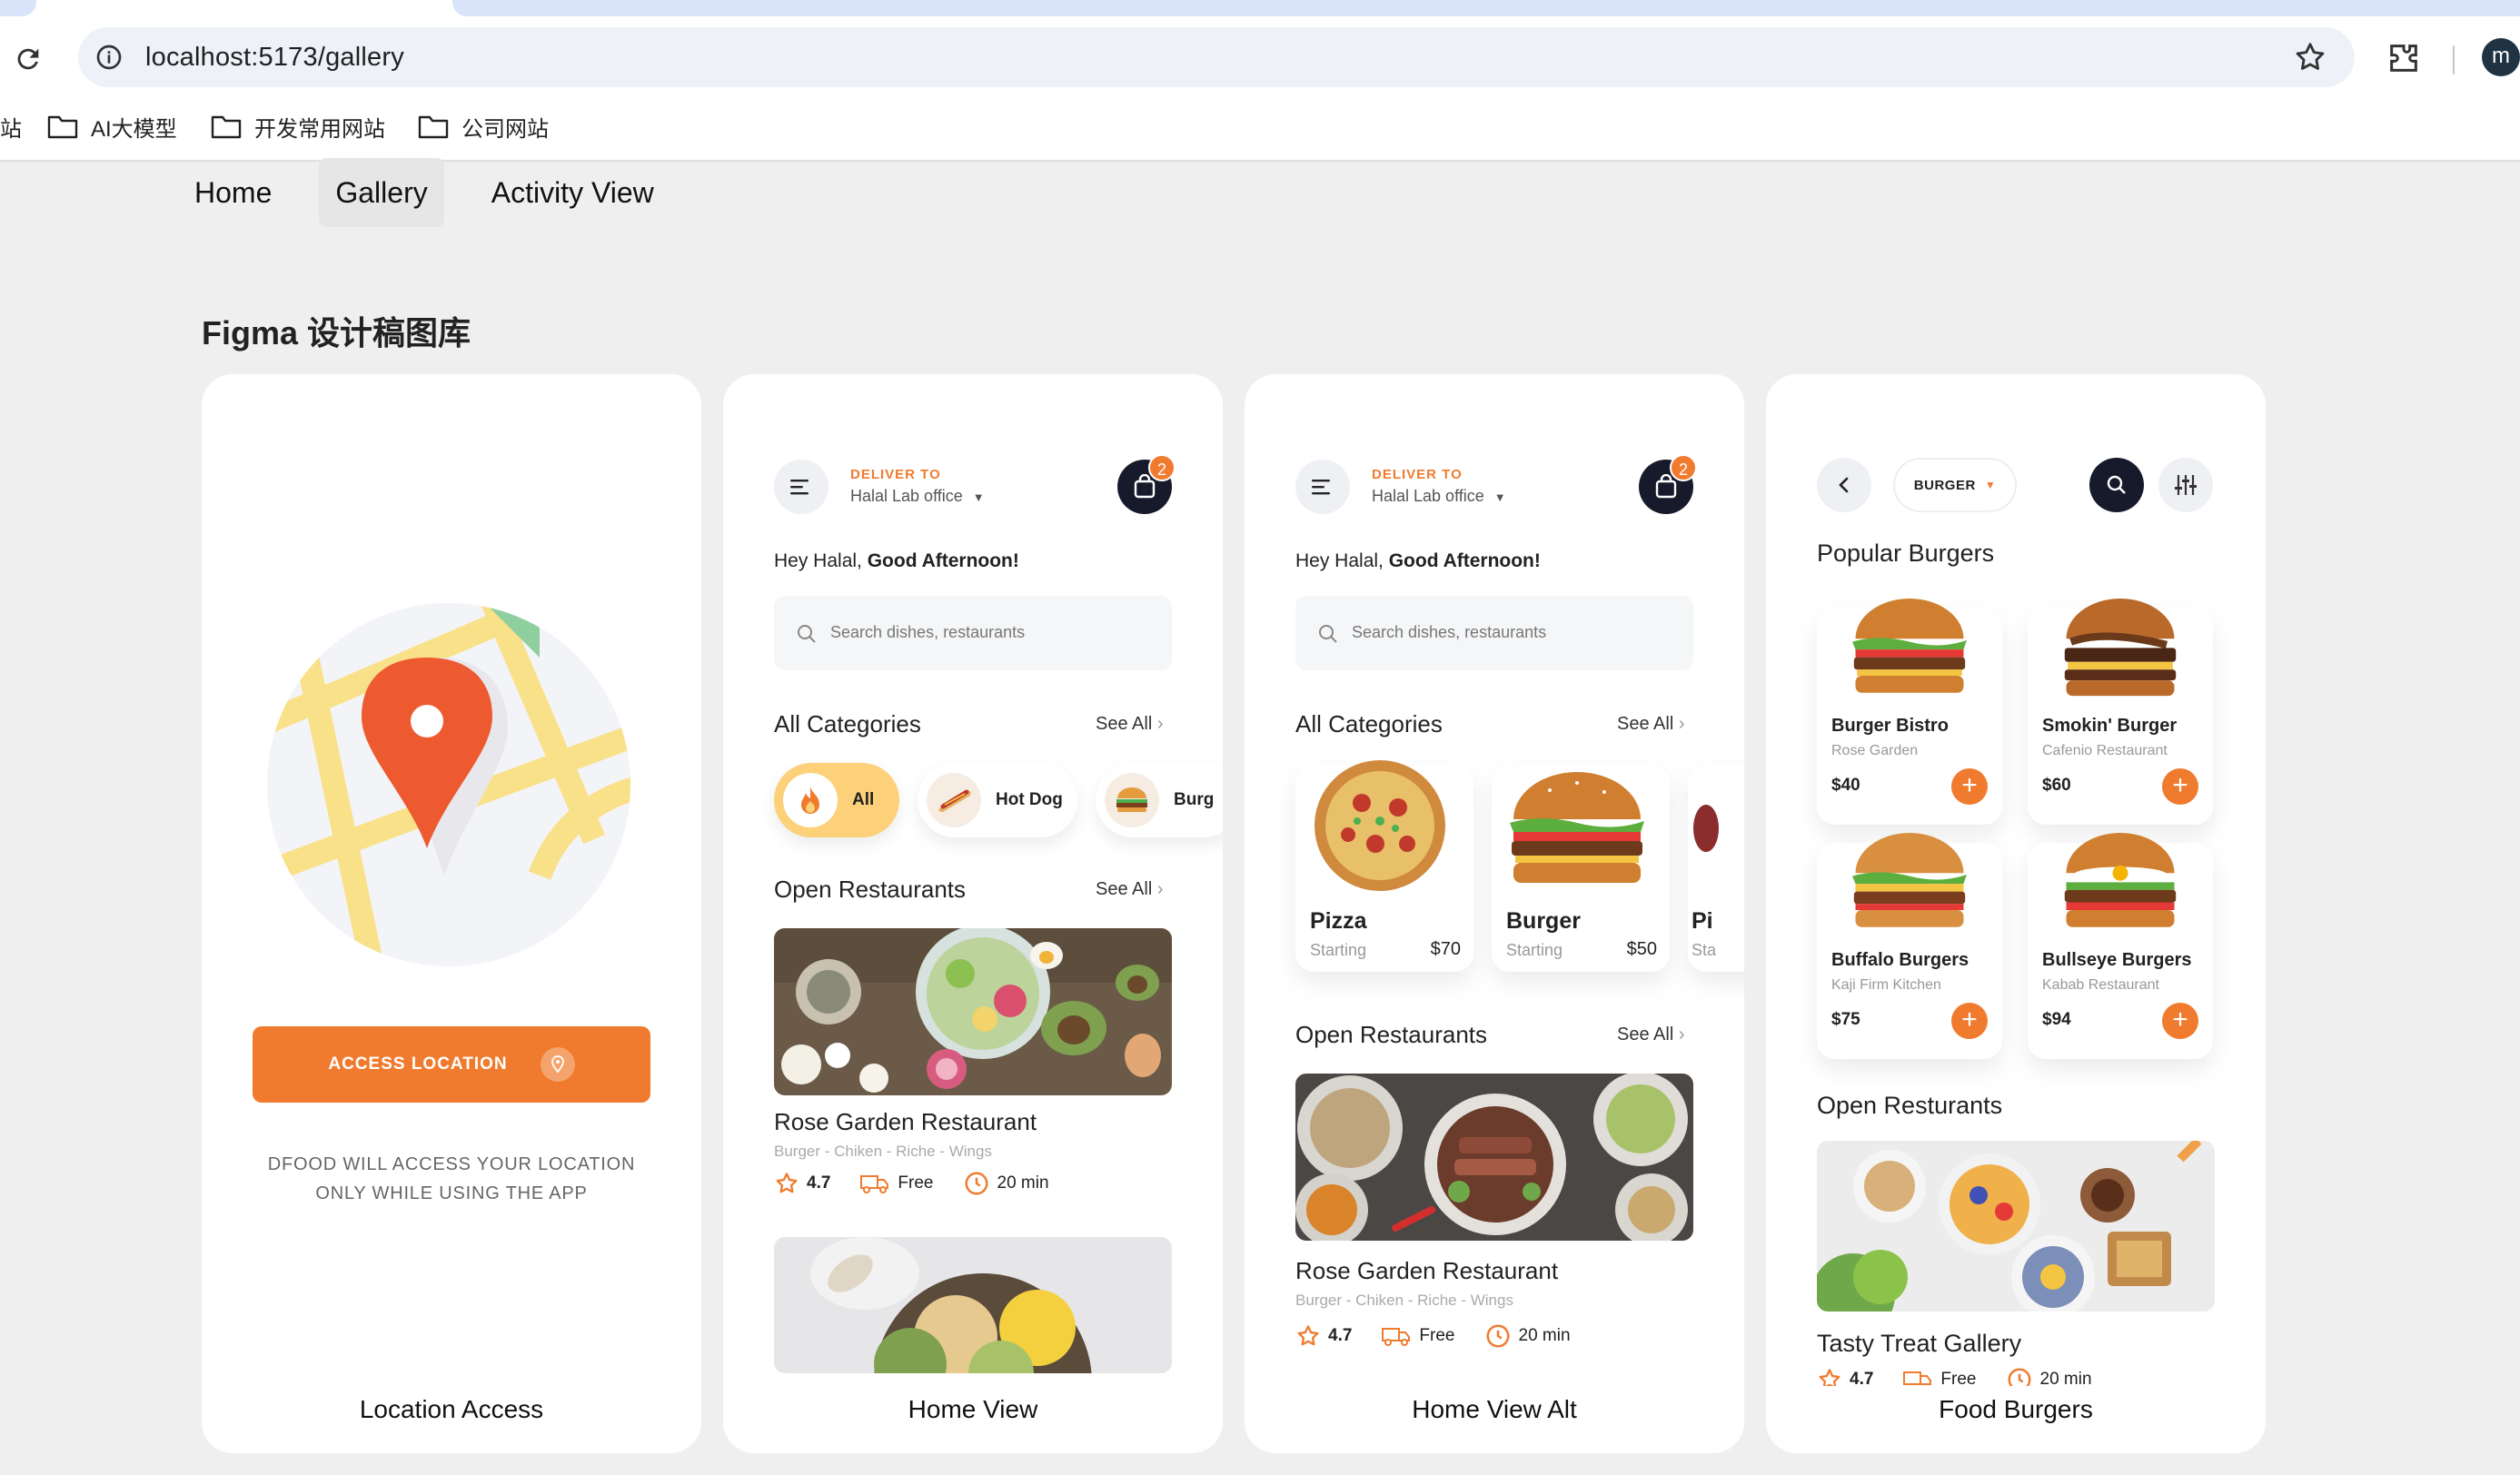 This screenshot has width=2520, height=1475. I want to click on profile-avatar: m, so click(2501, 57).